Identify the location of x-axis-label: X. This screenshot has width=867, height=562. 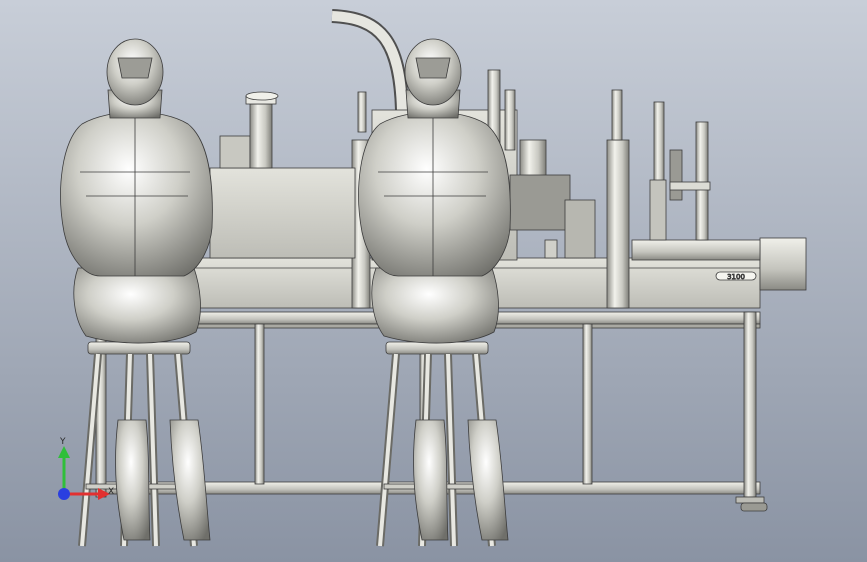
(111, 492).